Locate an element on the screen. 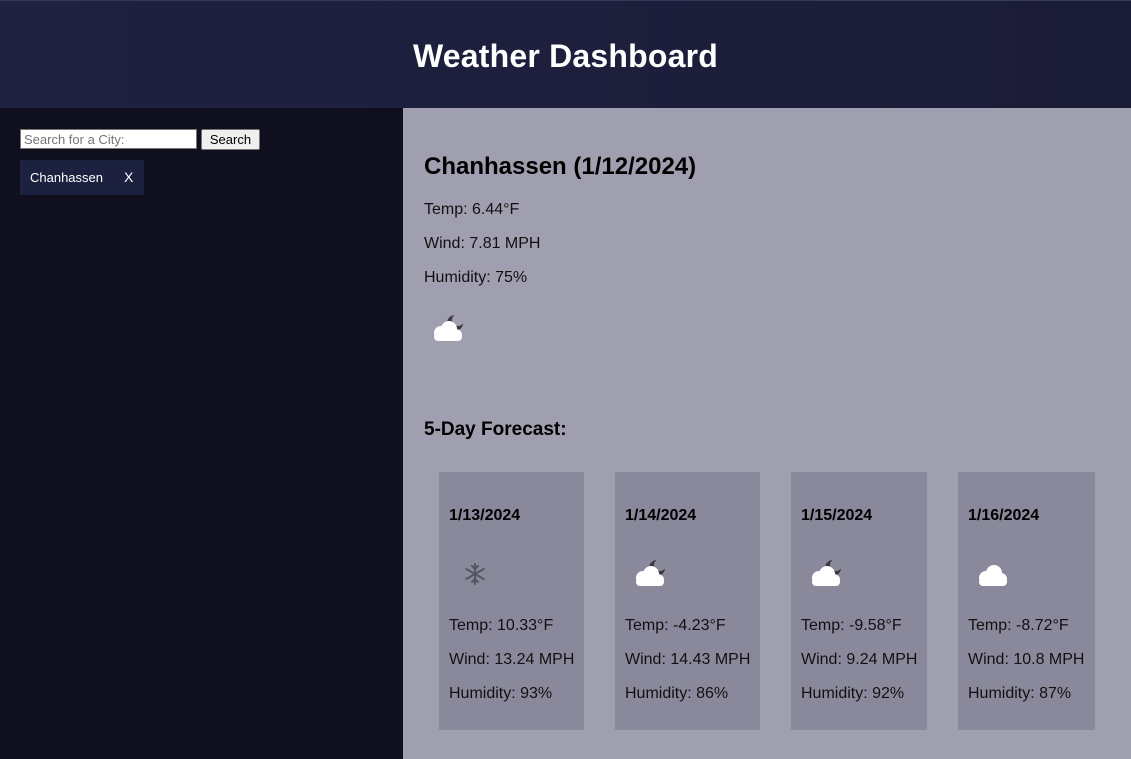 The image size is (1131, 759). forecast-date: 1/16/2024 is located at coordinates (1004, 515).